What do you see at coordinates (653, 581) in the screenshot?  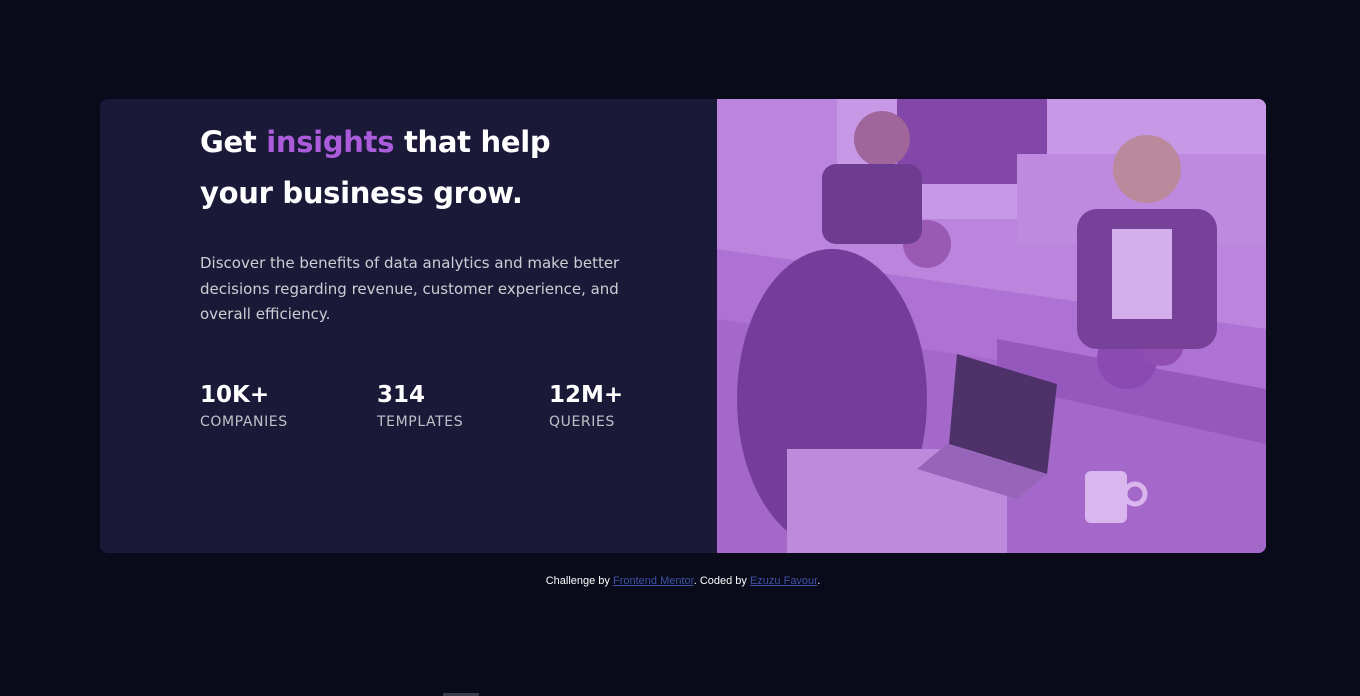 I see `frontend-mentor-link: Frontend Mentor` at bounding box center [653, 581].